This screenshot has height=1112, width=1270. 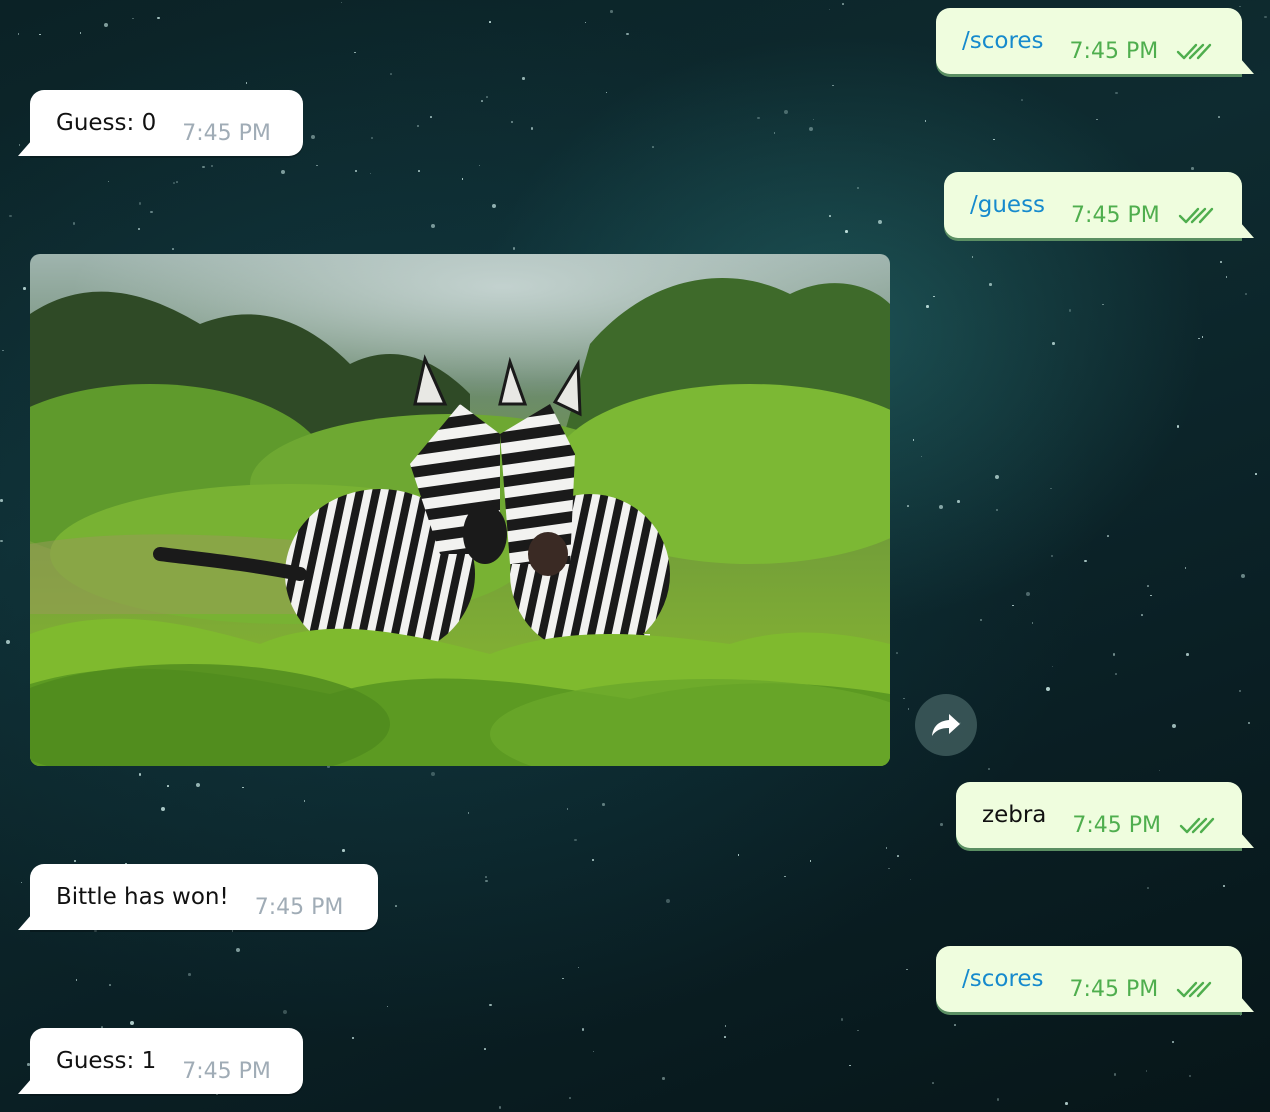 What do you see at coordinates (1089, 979) in the screenshot?
I see `outgoing-message-scores-2: /scores 7:45 PM` at bounding box center [1089, 979].